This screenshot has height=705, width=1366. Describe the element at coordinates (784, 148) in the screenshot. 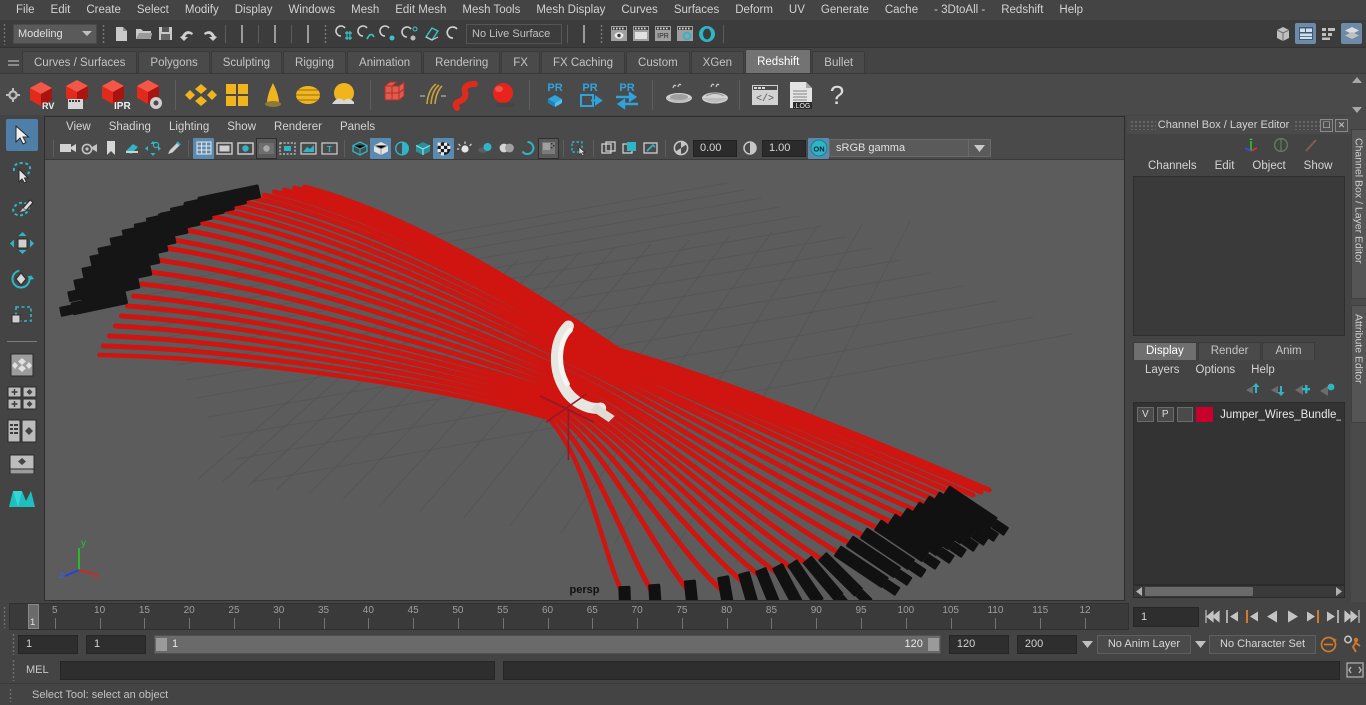

I see `gamma-field: 1.00` at that location.